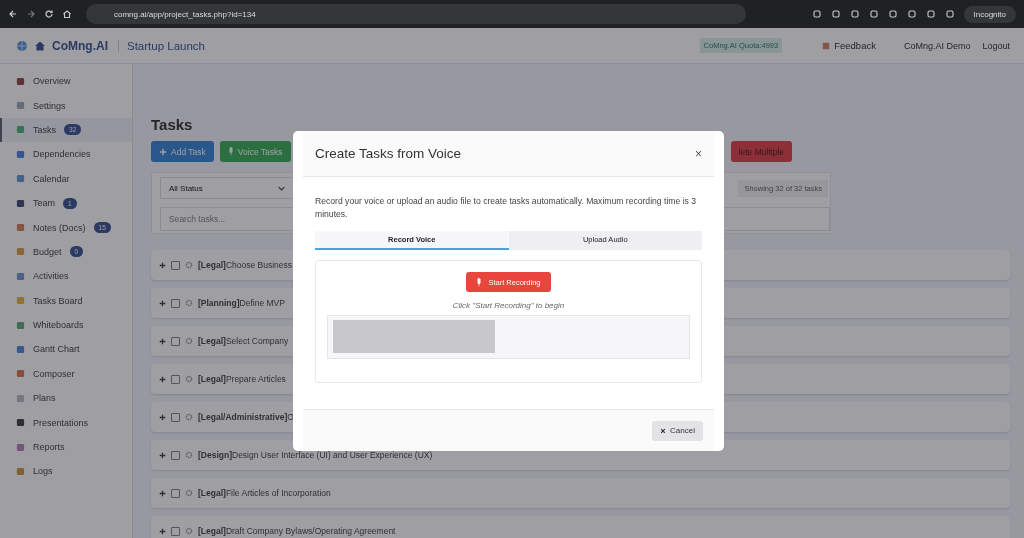  What do you see at coordinates (508, 305) in the screenshot?
I see `hint-text: Click "Start Recording" to begin` at bounding box center [508, 305].